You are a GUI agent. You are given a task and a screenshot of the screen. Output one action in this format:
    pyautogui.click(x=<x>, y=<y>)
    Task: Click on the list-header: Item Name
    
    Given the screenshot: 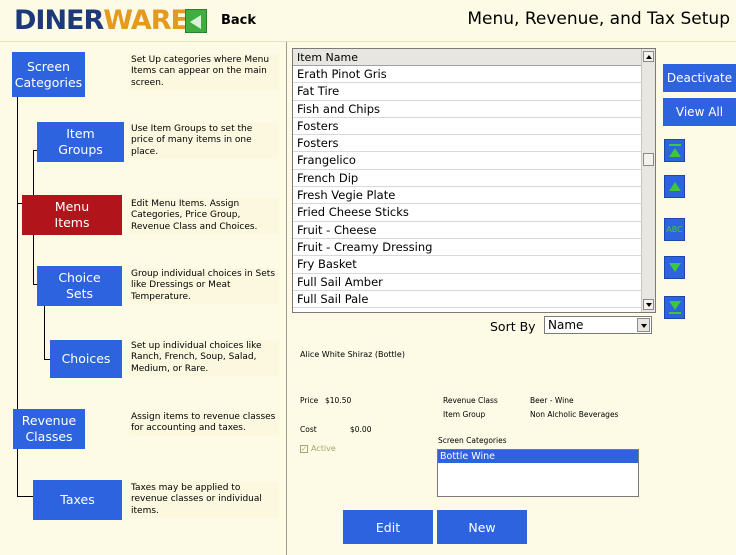 What is the action you would take?
    pyautogui.click(x=474, y=57)
    